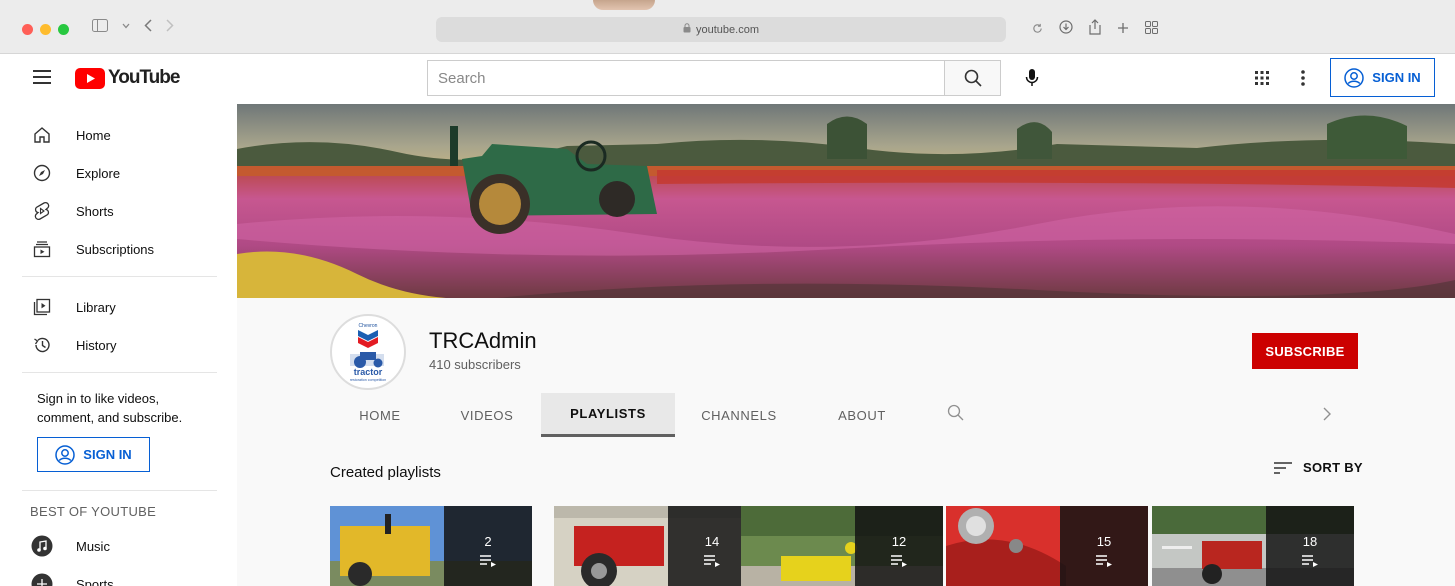  Describe the element at coordinates (712, 541) in the screenshot. I see `video-count: 14` at that location.